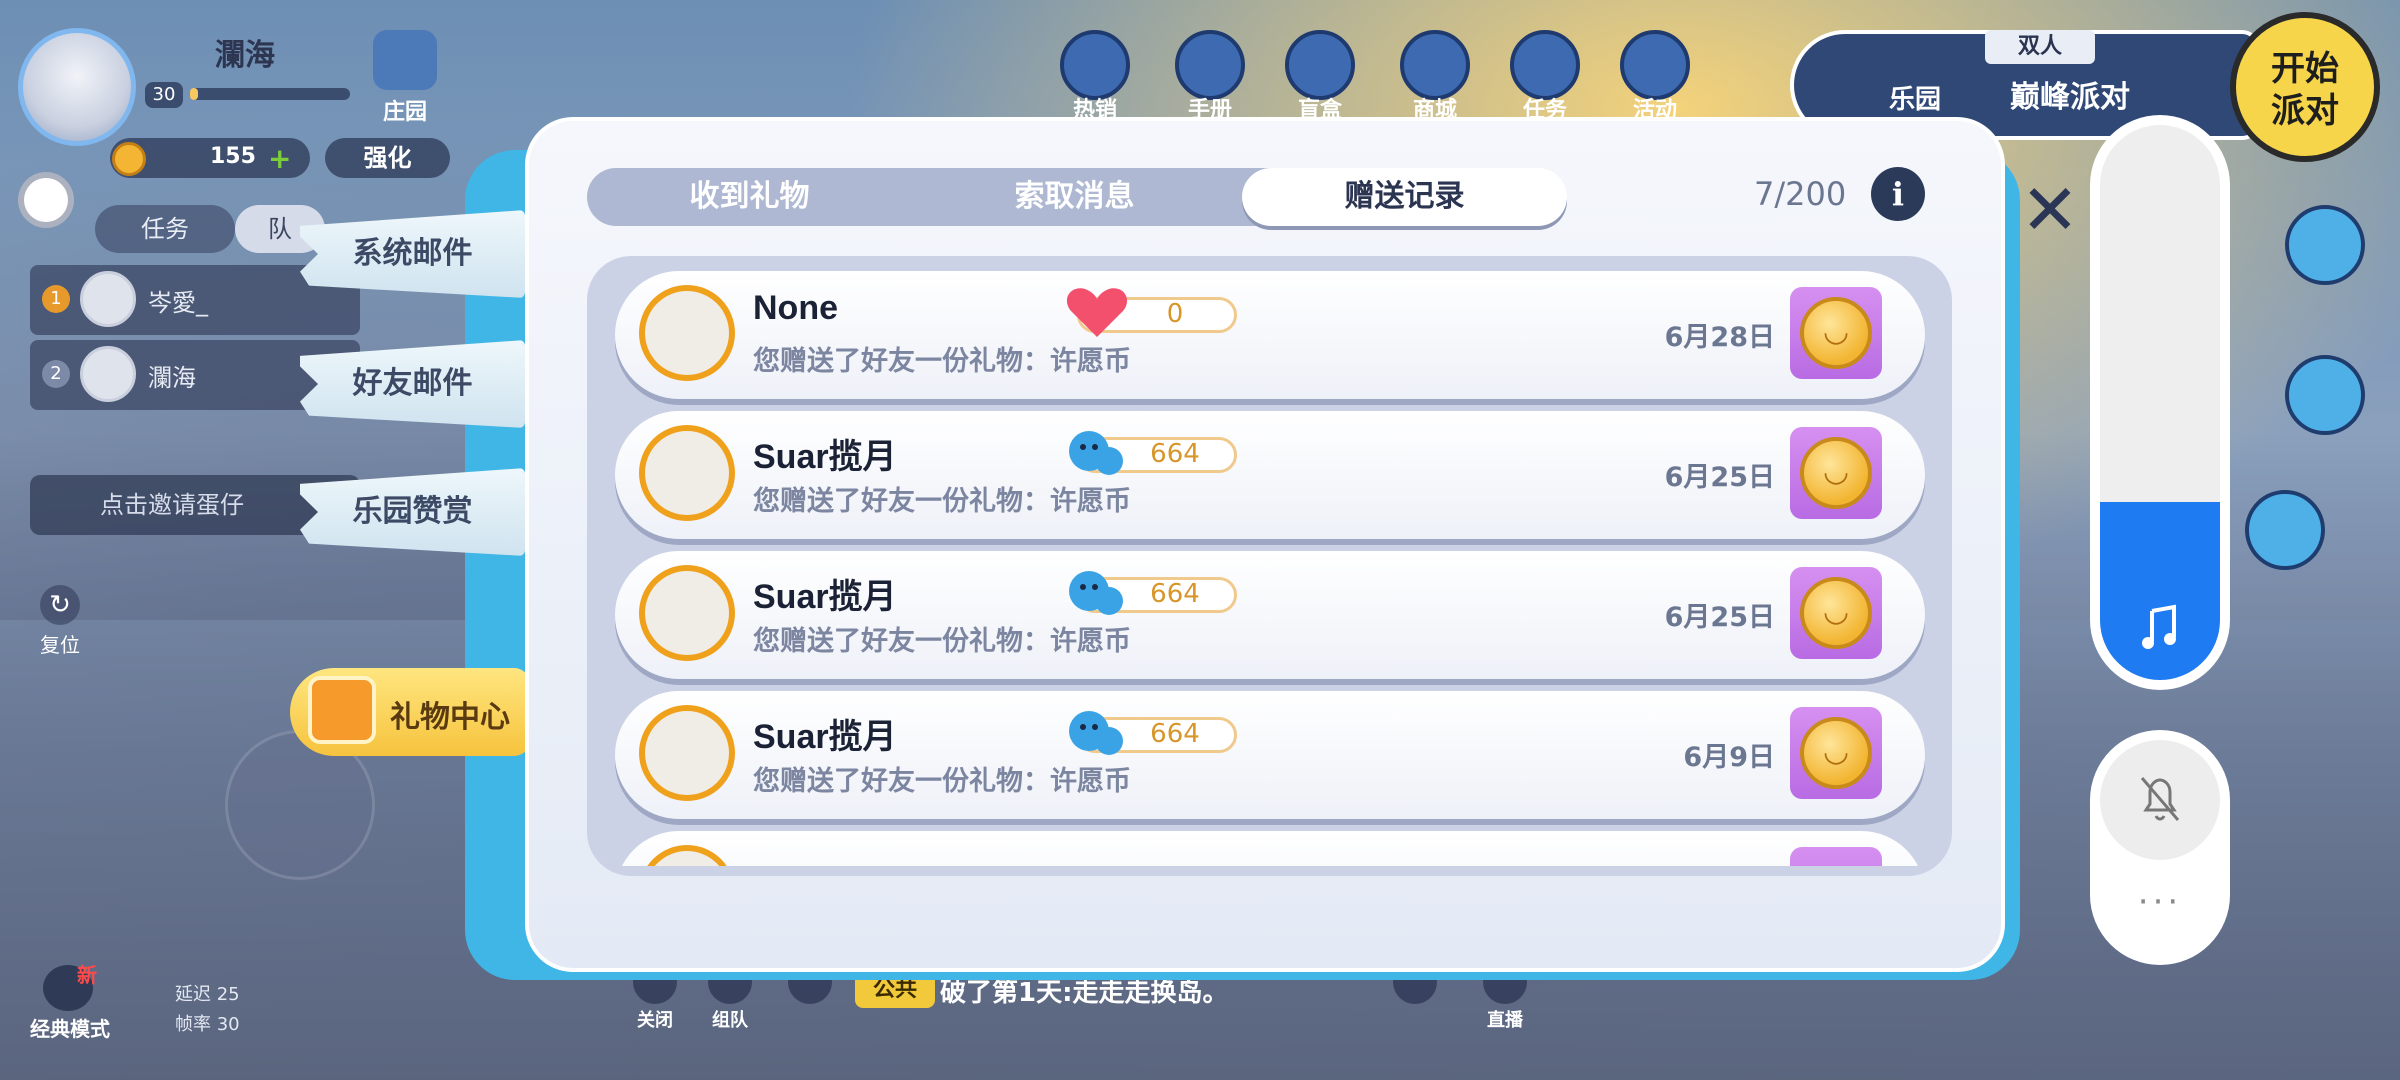 The width and height of the screenshot is (2400, 1080). I want to click on home-button: 庄园, so click(405, 77).